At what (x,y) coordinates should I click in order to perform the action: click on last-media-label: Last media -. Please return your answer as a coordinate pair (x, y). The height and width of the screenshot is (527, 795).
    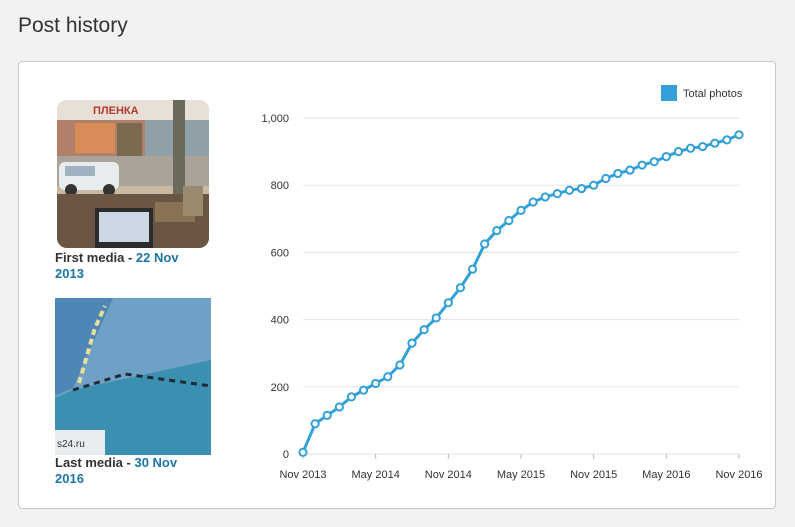
    Looking at the image, I should click on (95, 462).